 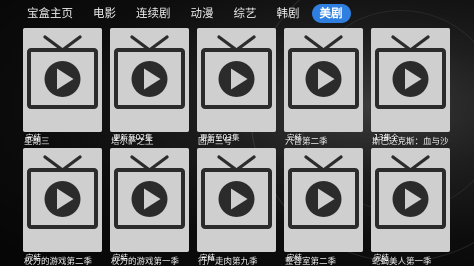 I want to click on category-tab-bar: 宝盒主页 电影 连续剧 动漫 综艺 韩剧 美剧, so click(x=189, y=13).